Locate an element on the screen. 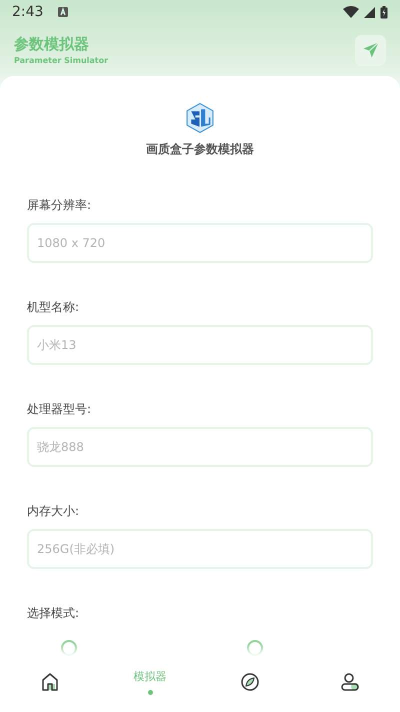  app-title: 画质盒子参数模拟器 is located at coordinates (200, 149).